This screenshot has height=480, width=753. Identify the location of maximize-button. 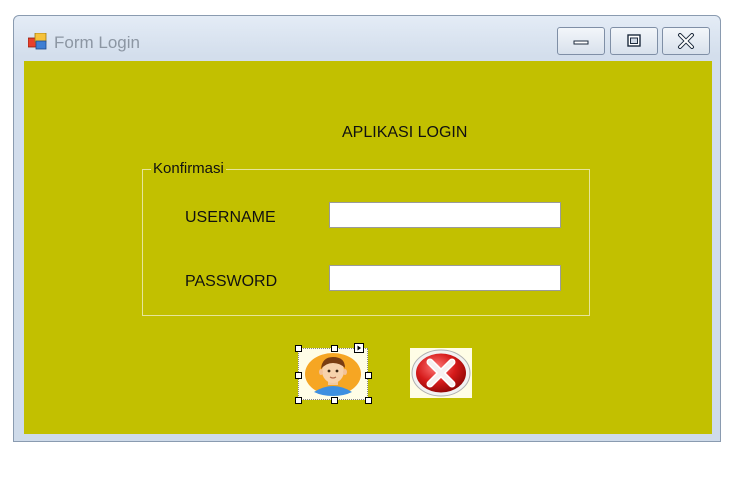
(634, 41).